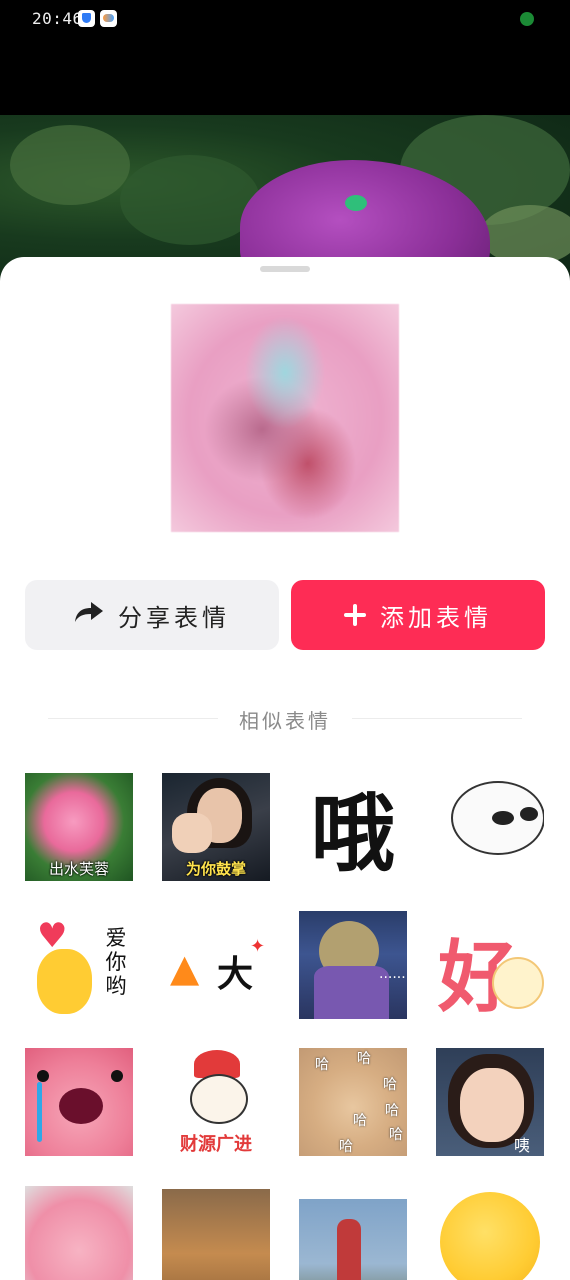 This screenshot has width=570, height=1280. Describe the element at coordinates (518, 983) in the screenshot. I see `hamster` at that location.